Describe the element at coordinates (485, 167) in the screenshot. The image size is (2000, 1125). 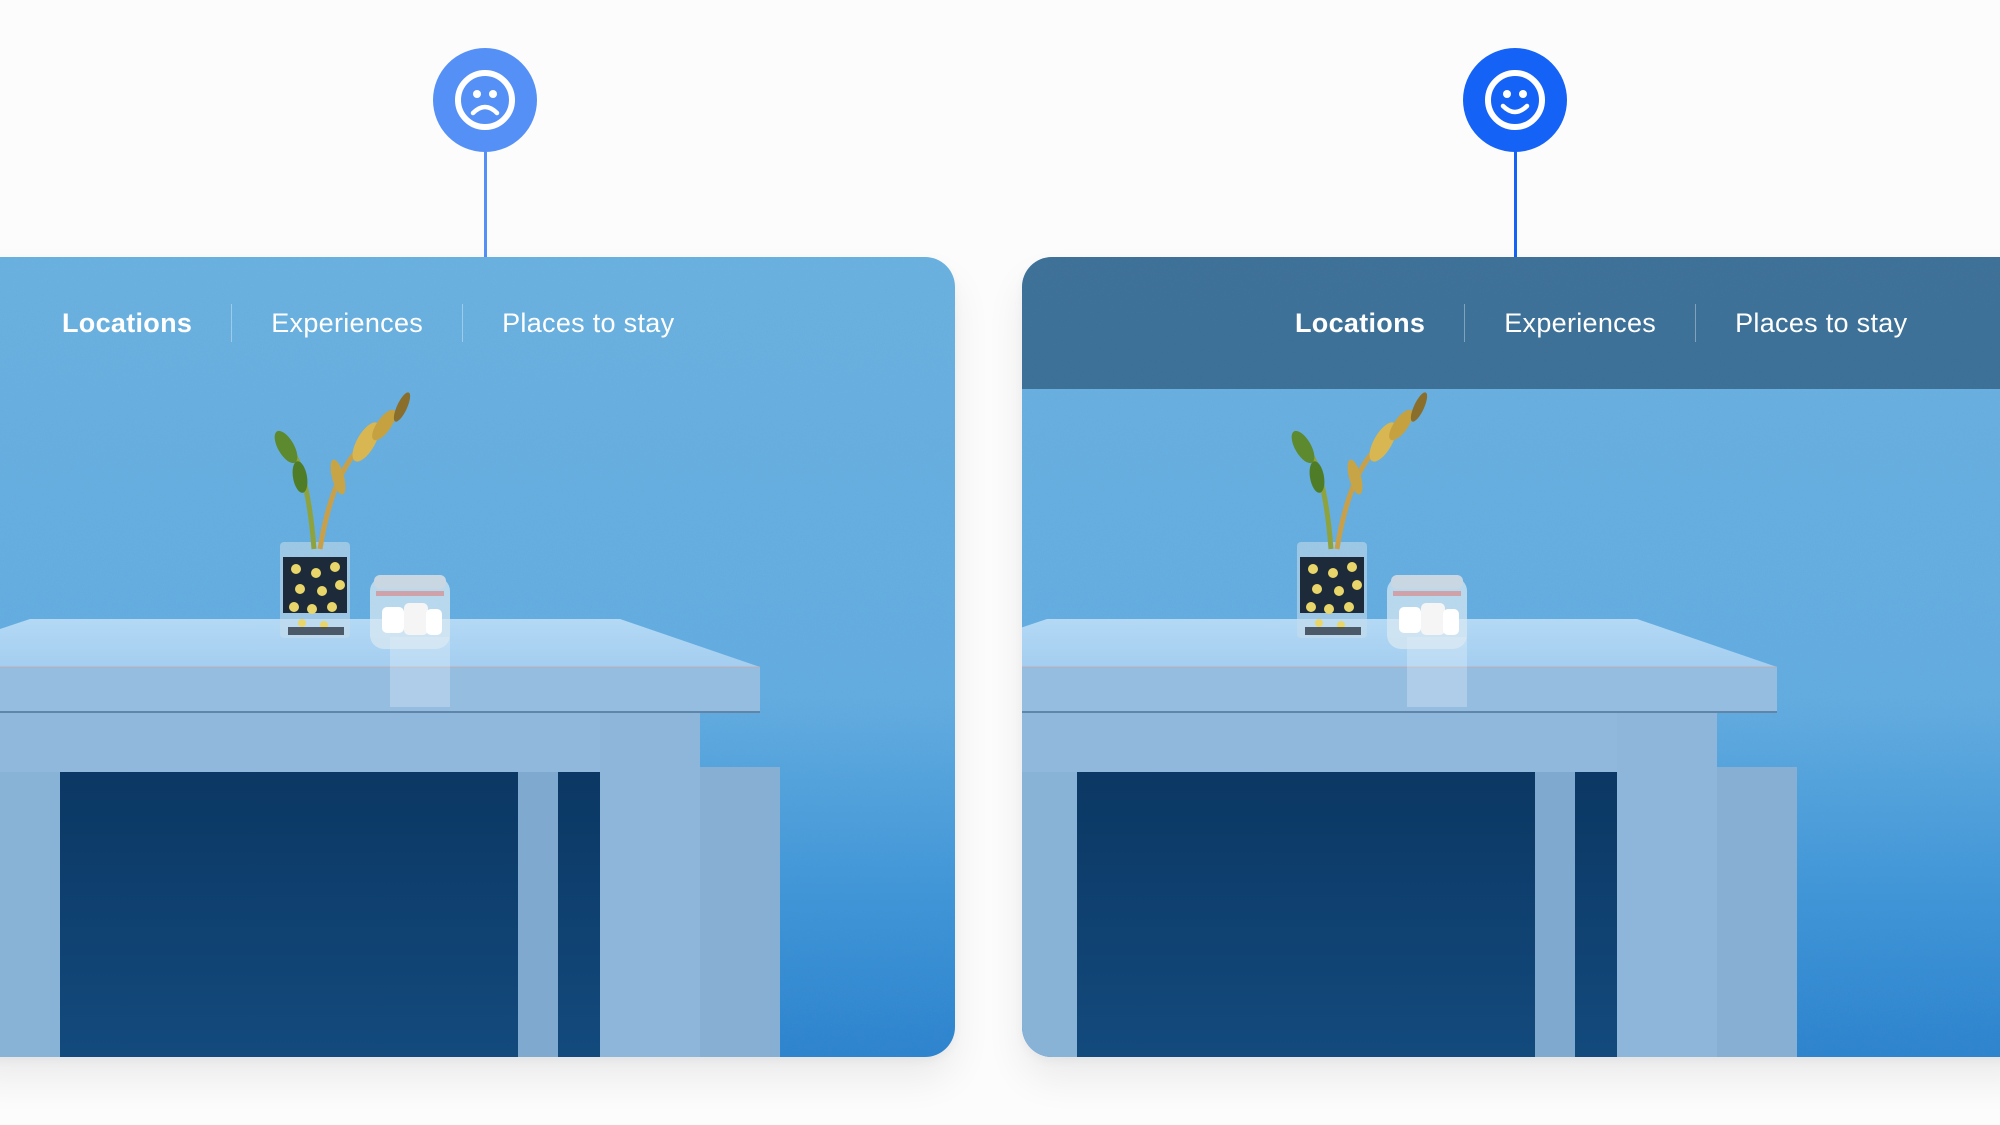
I see `bad-example-pin` at that location.